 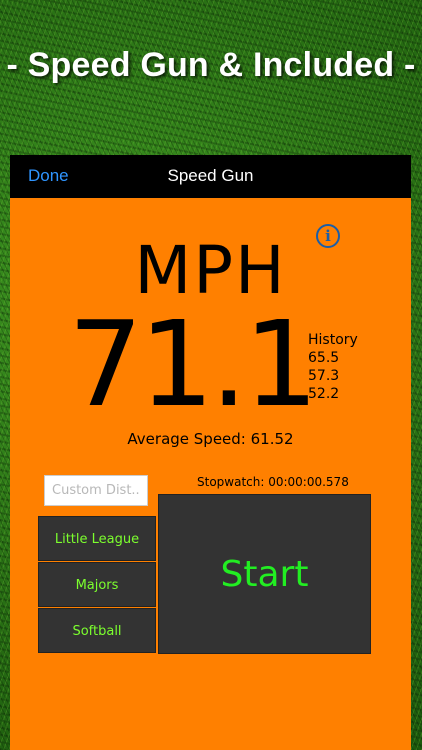 I want to click on start-button: Start, so click(x=264, y=574).